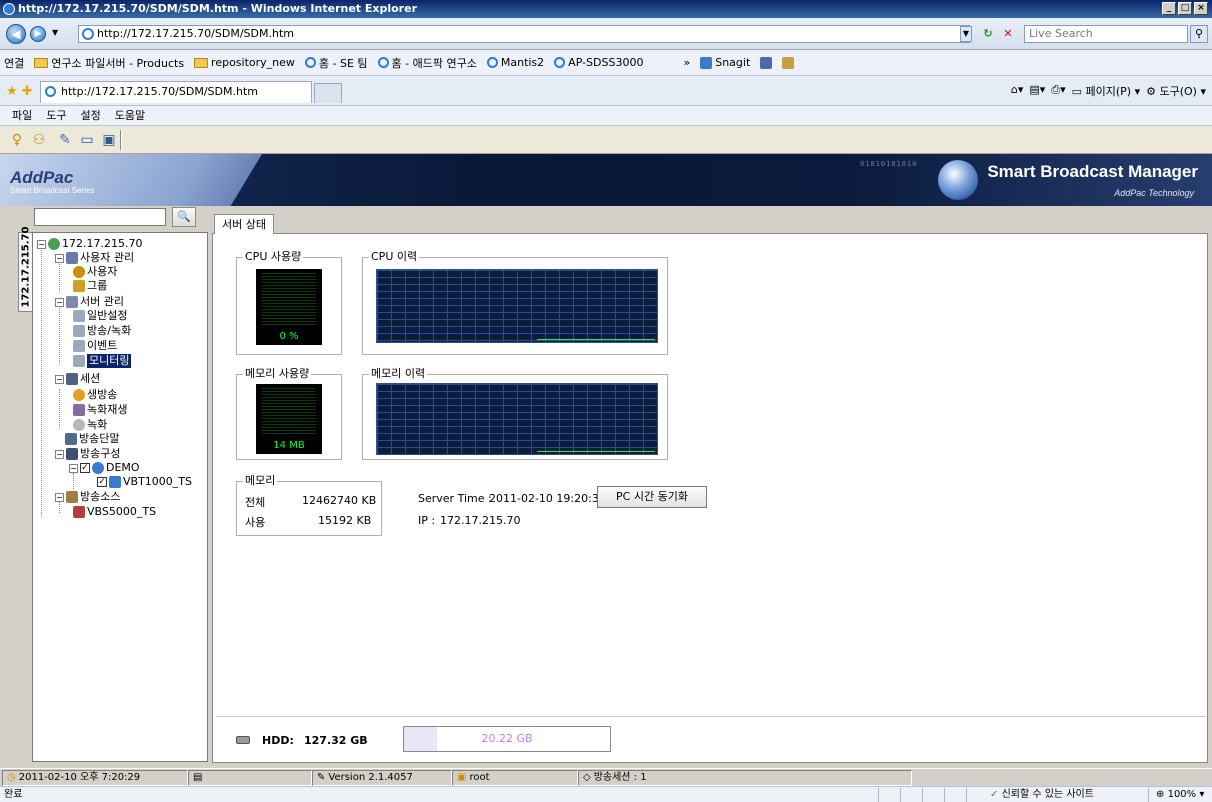 The image size is (1212, 802). I want to click on link-se-team: 홈 - SE 팀, so click(336, 63).